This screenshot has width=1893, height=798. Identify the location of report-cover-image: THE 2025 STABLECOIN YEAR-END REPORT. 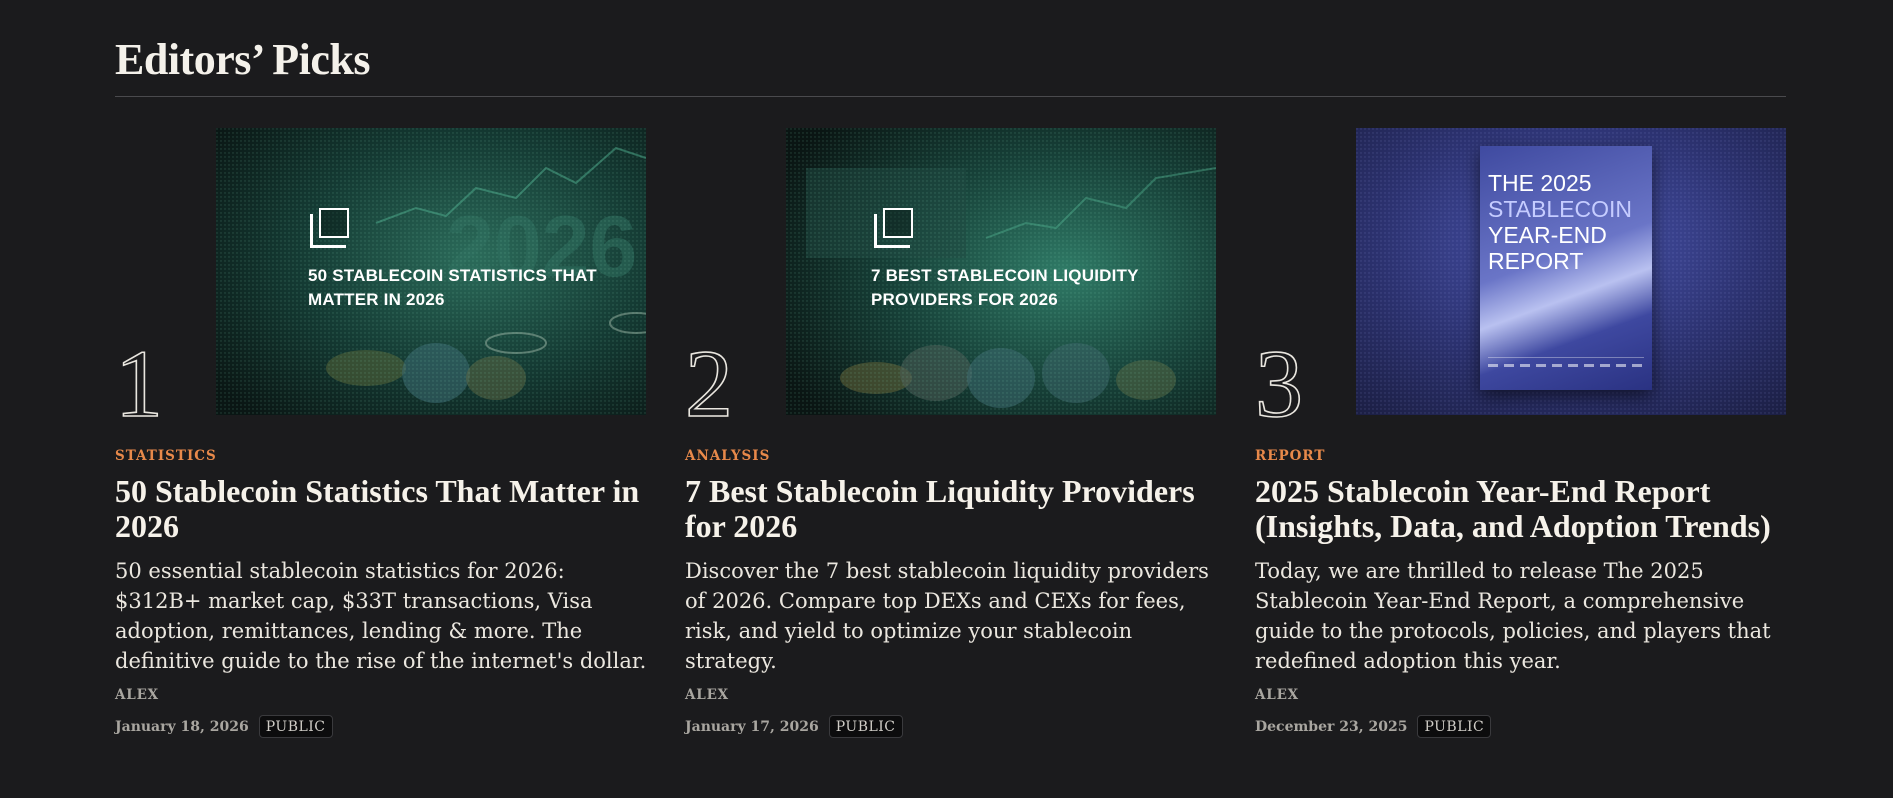
(1566, 268).